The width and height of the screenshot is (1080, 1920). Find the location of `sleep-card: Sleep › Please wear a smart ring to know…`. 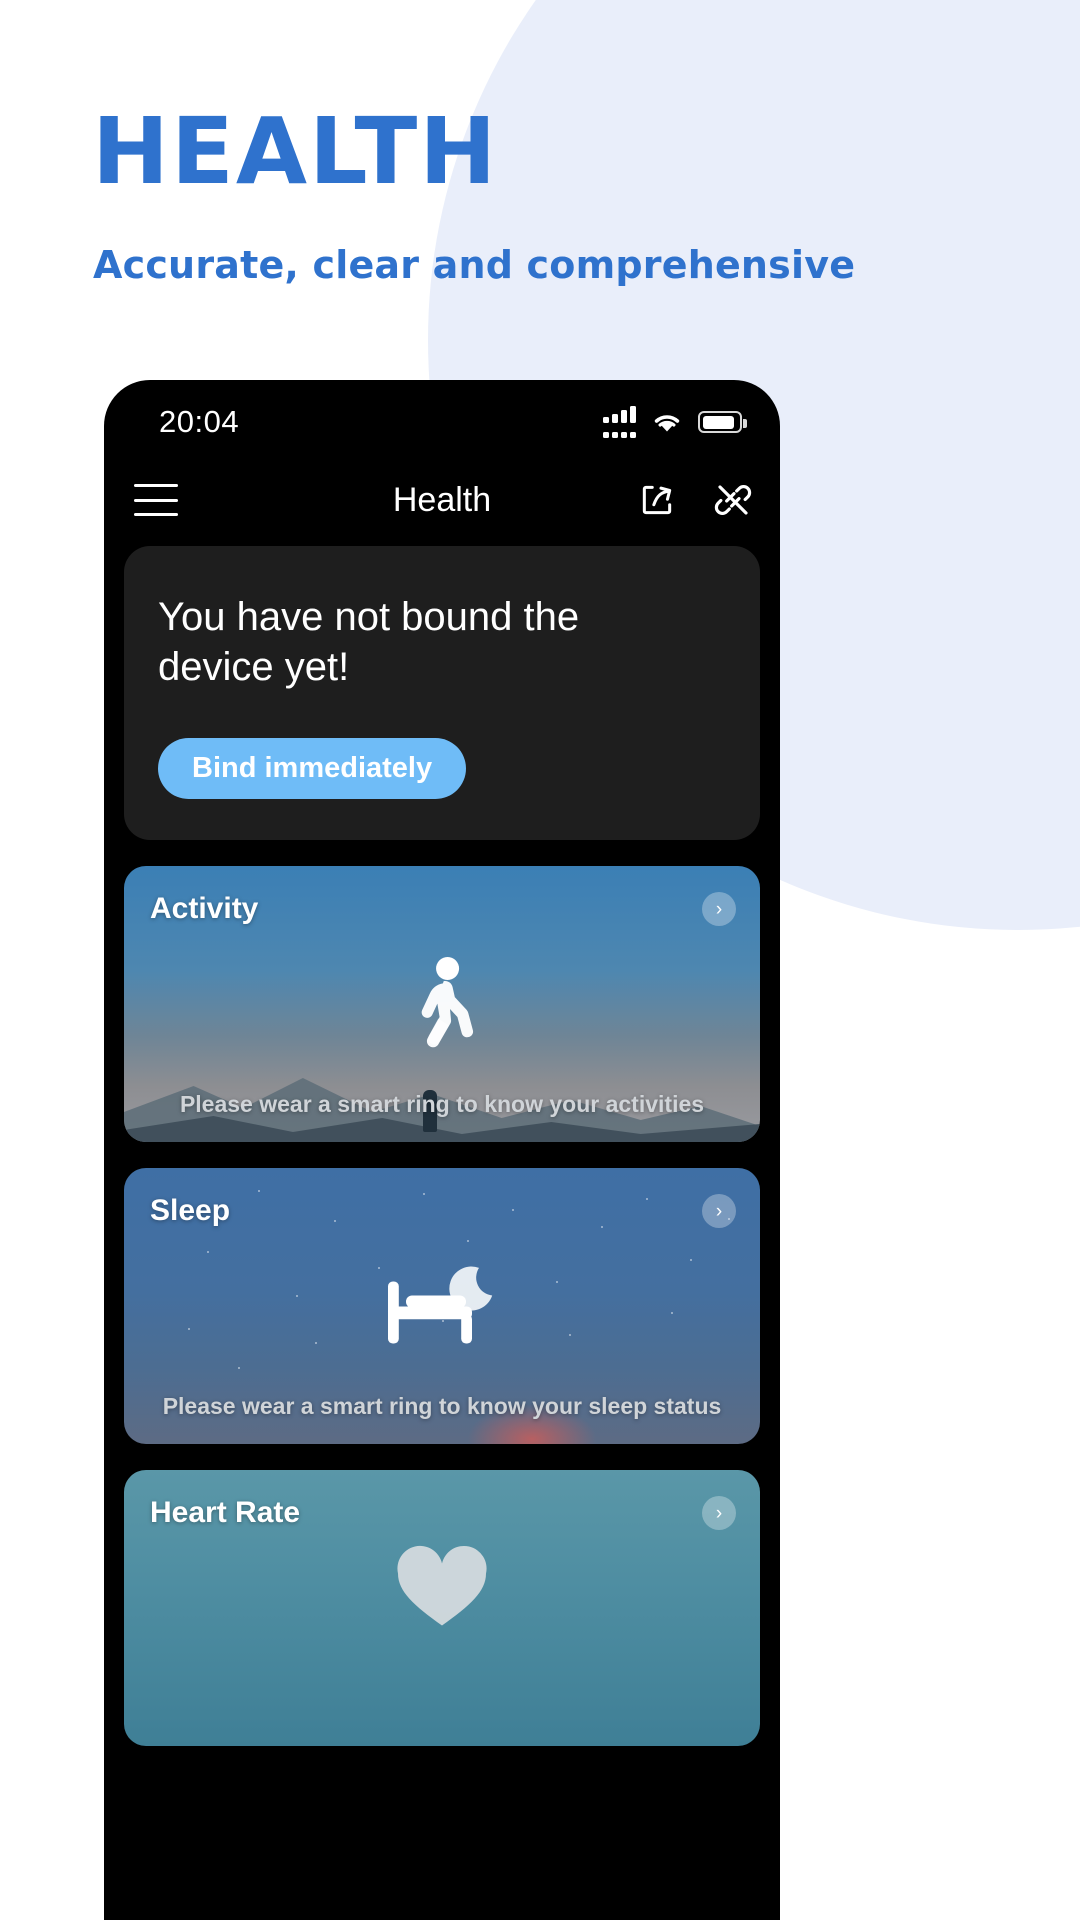

sleep-card: Sleep › Please wear a smart ring to know… is located at coordinates (442, 1306).